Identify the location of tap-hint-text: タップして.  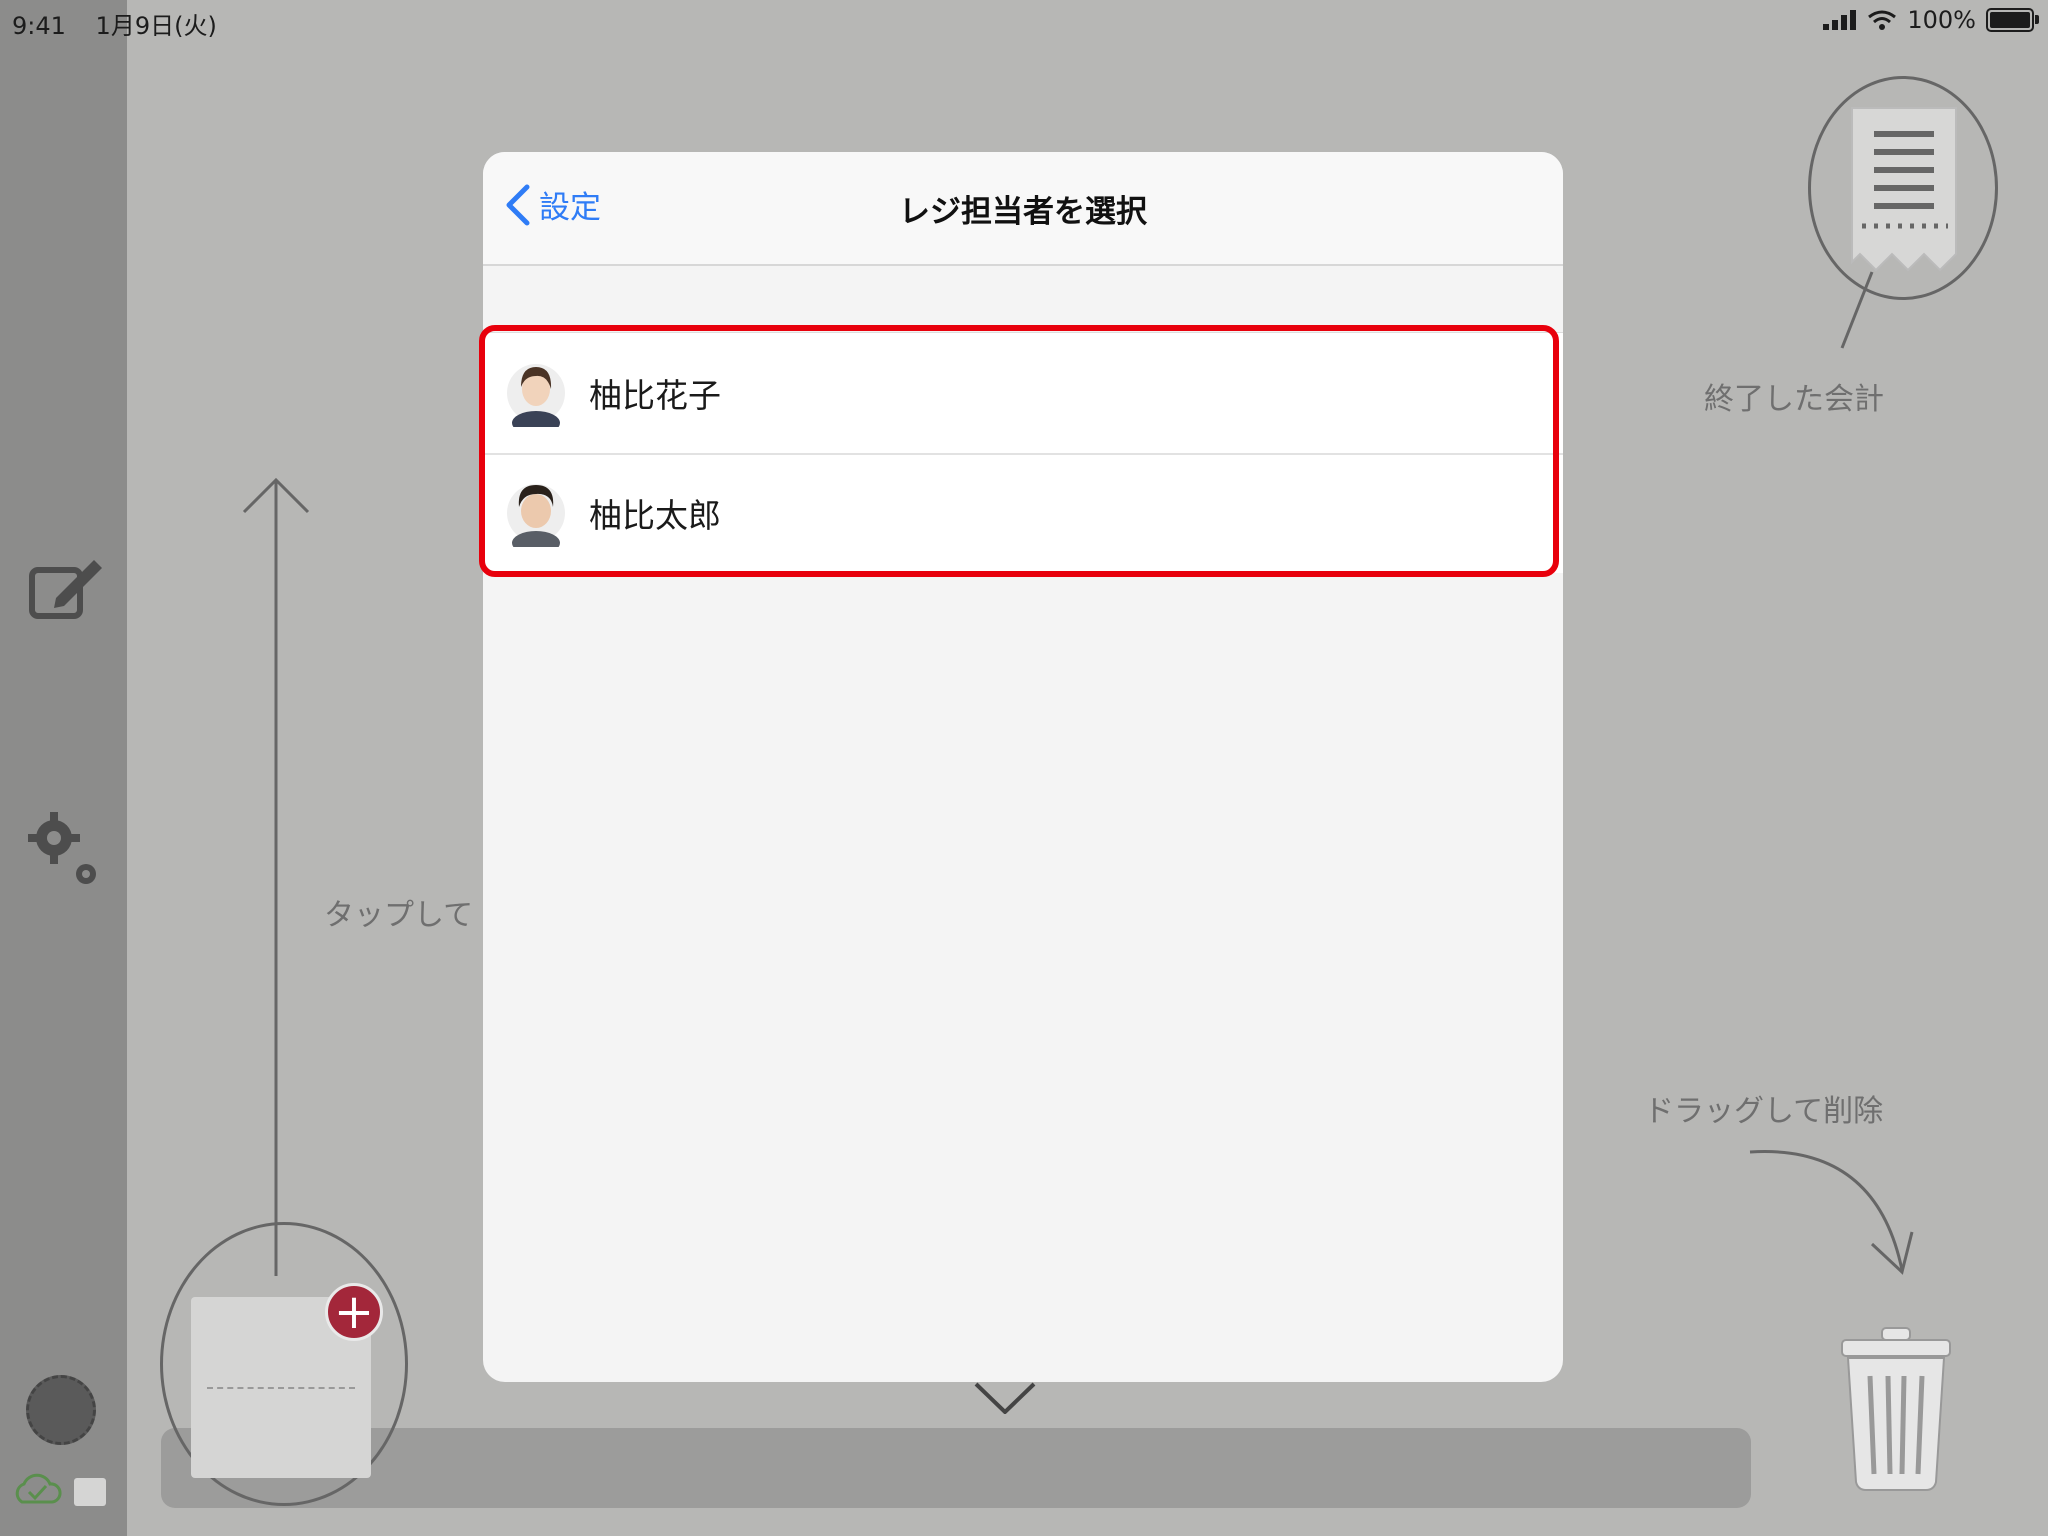
(399, 915).